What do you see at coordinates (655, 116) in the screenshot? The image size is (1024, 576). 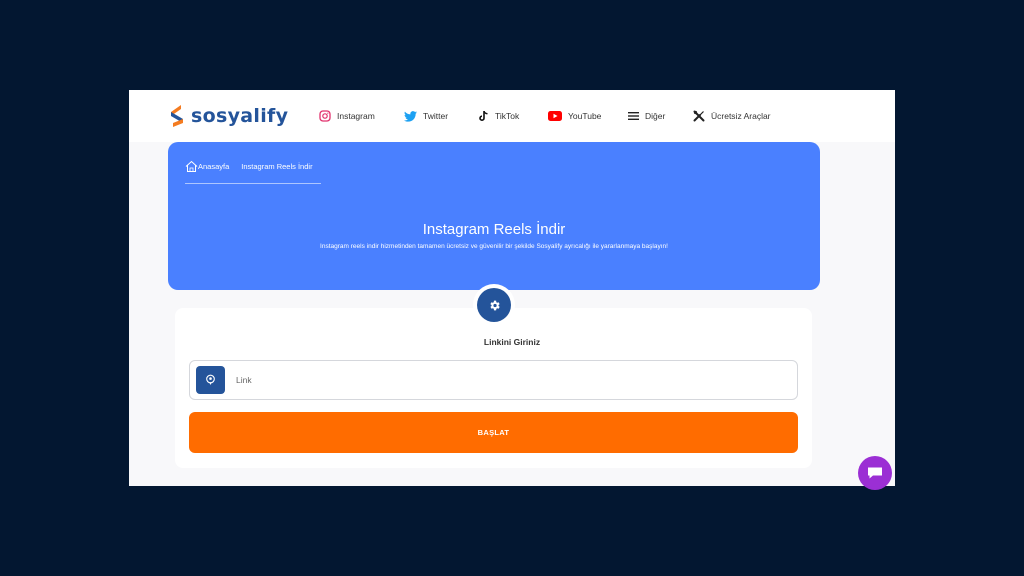 I see `nav-item-label: Diğer` at bounding box center [655, 116].